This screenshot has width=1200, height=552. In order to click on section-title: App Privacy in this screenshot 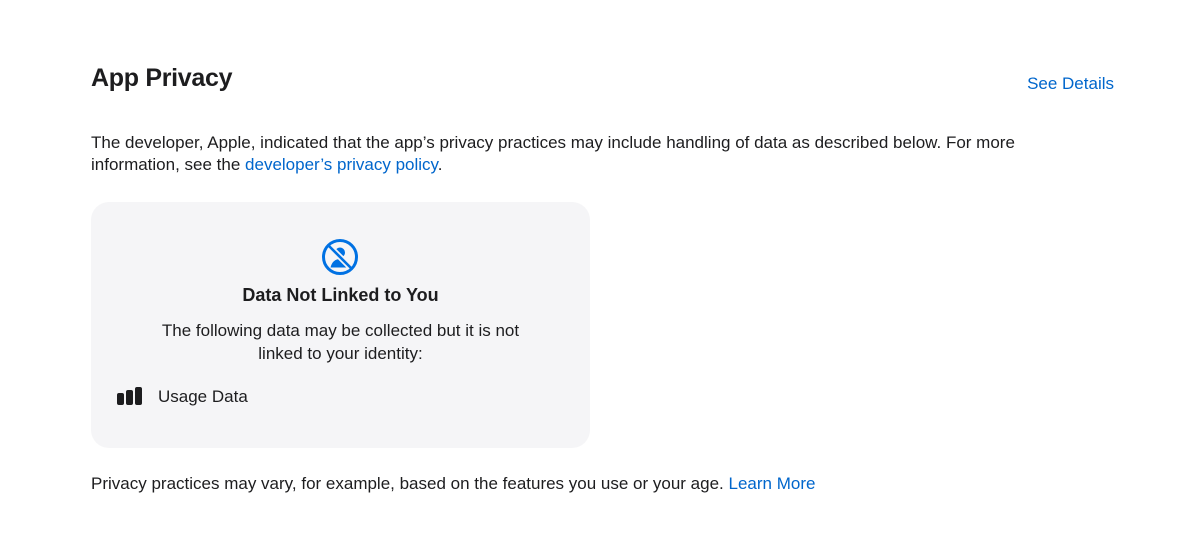, I will do `click(162, 78)`.